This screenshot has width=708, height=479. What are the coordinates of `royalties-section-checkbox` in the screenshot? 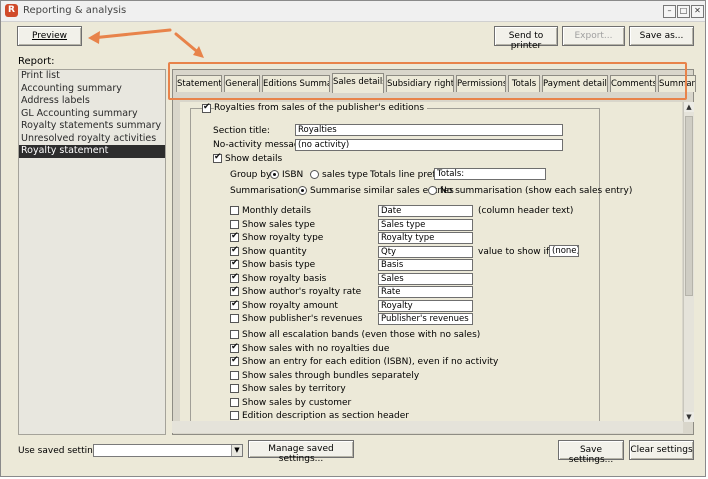 It's located at (206, 107).